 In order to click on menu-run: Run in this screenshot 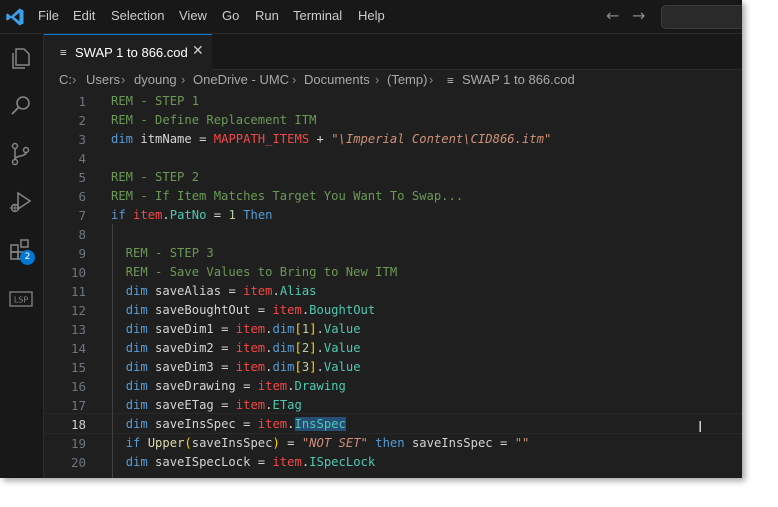, I will do `click(267, 15)`.